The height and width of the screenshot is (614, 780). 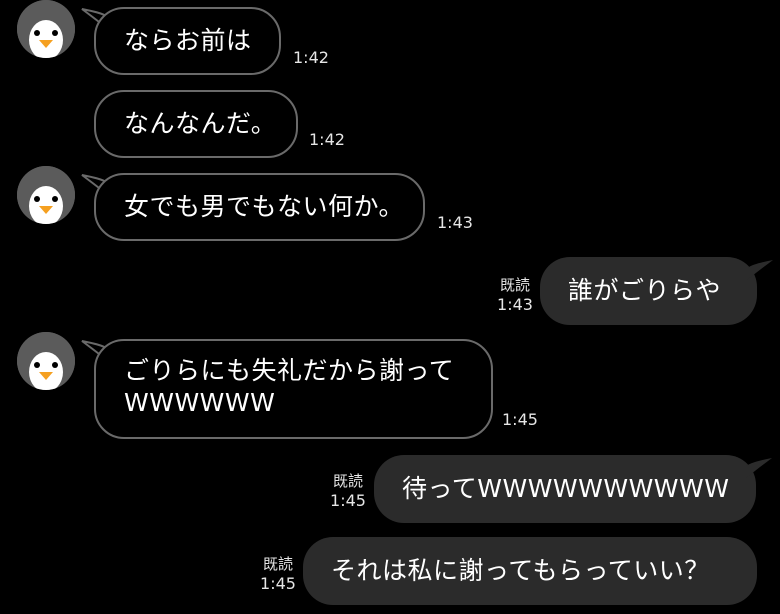 I want to click on message-bubble: 待ってWWWWWWWWWW, so click(x=565, y=489).